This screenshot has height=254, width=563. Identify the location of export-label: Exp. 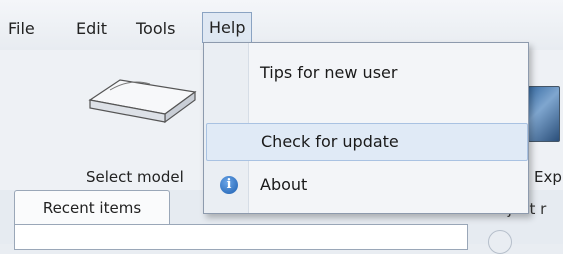
(548, 177).